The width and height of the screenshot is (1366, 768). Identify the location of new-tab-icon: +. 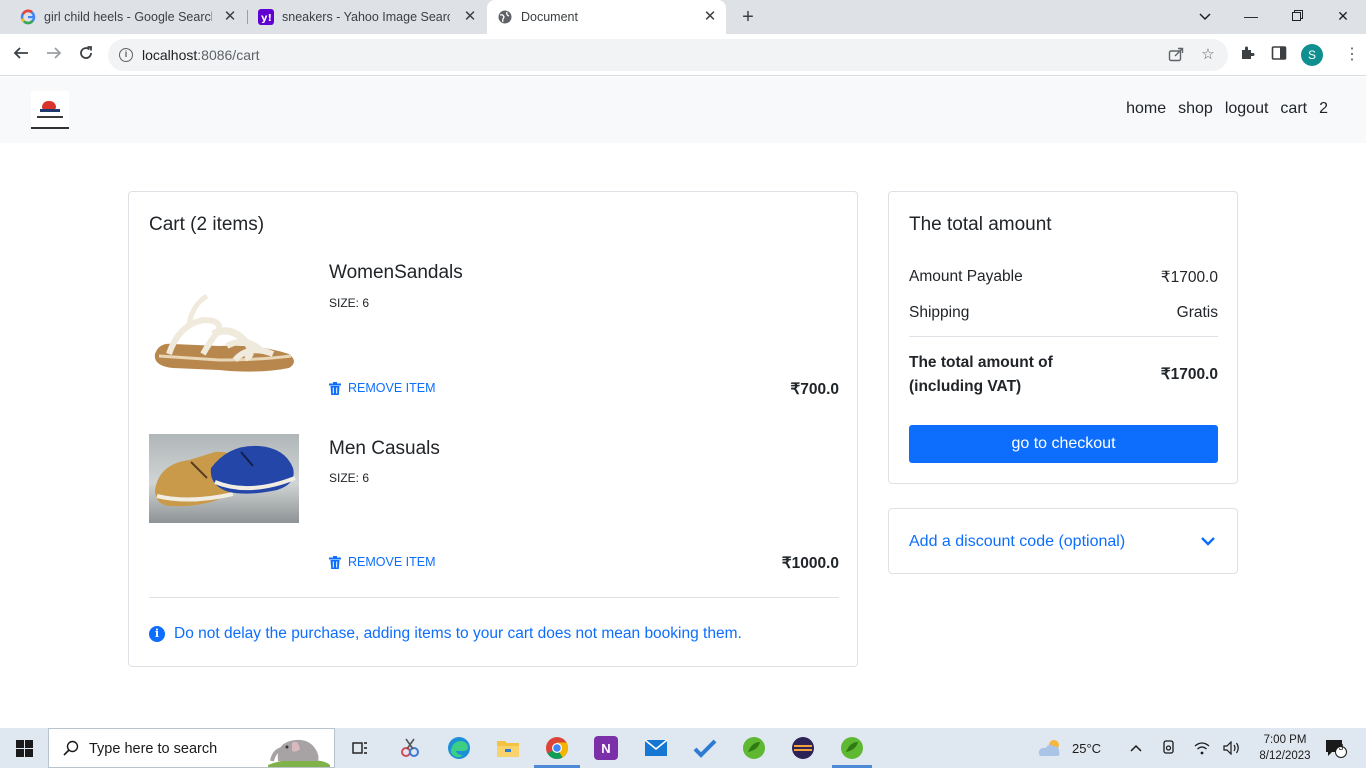
(748, 17).